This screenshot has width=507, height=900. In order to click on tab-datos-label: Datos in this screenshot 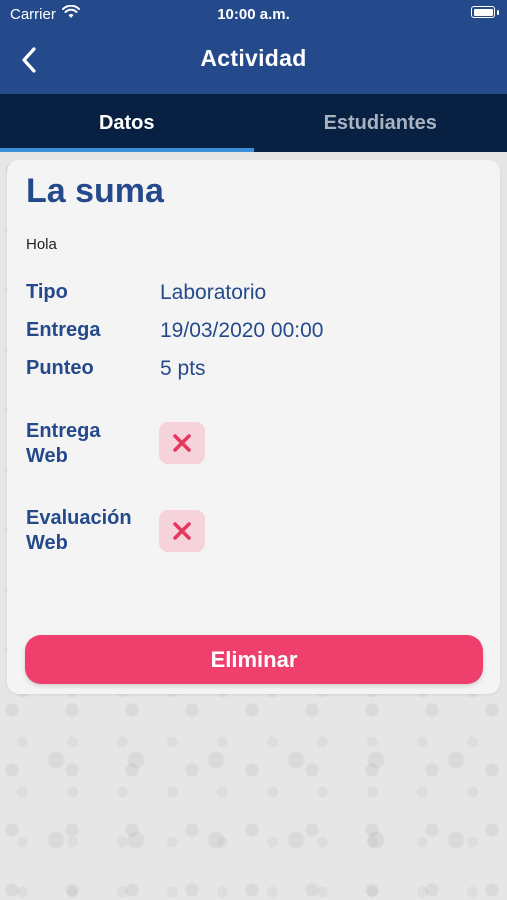, I will do `click(126, 122)`.